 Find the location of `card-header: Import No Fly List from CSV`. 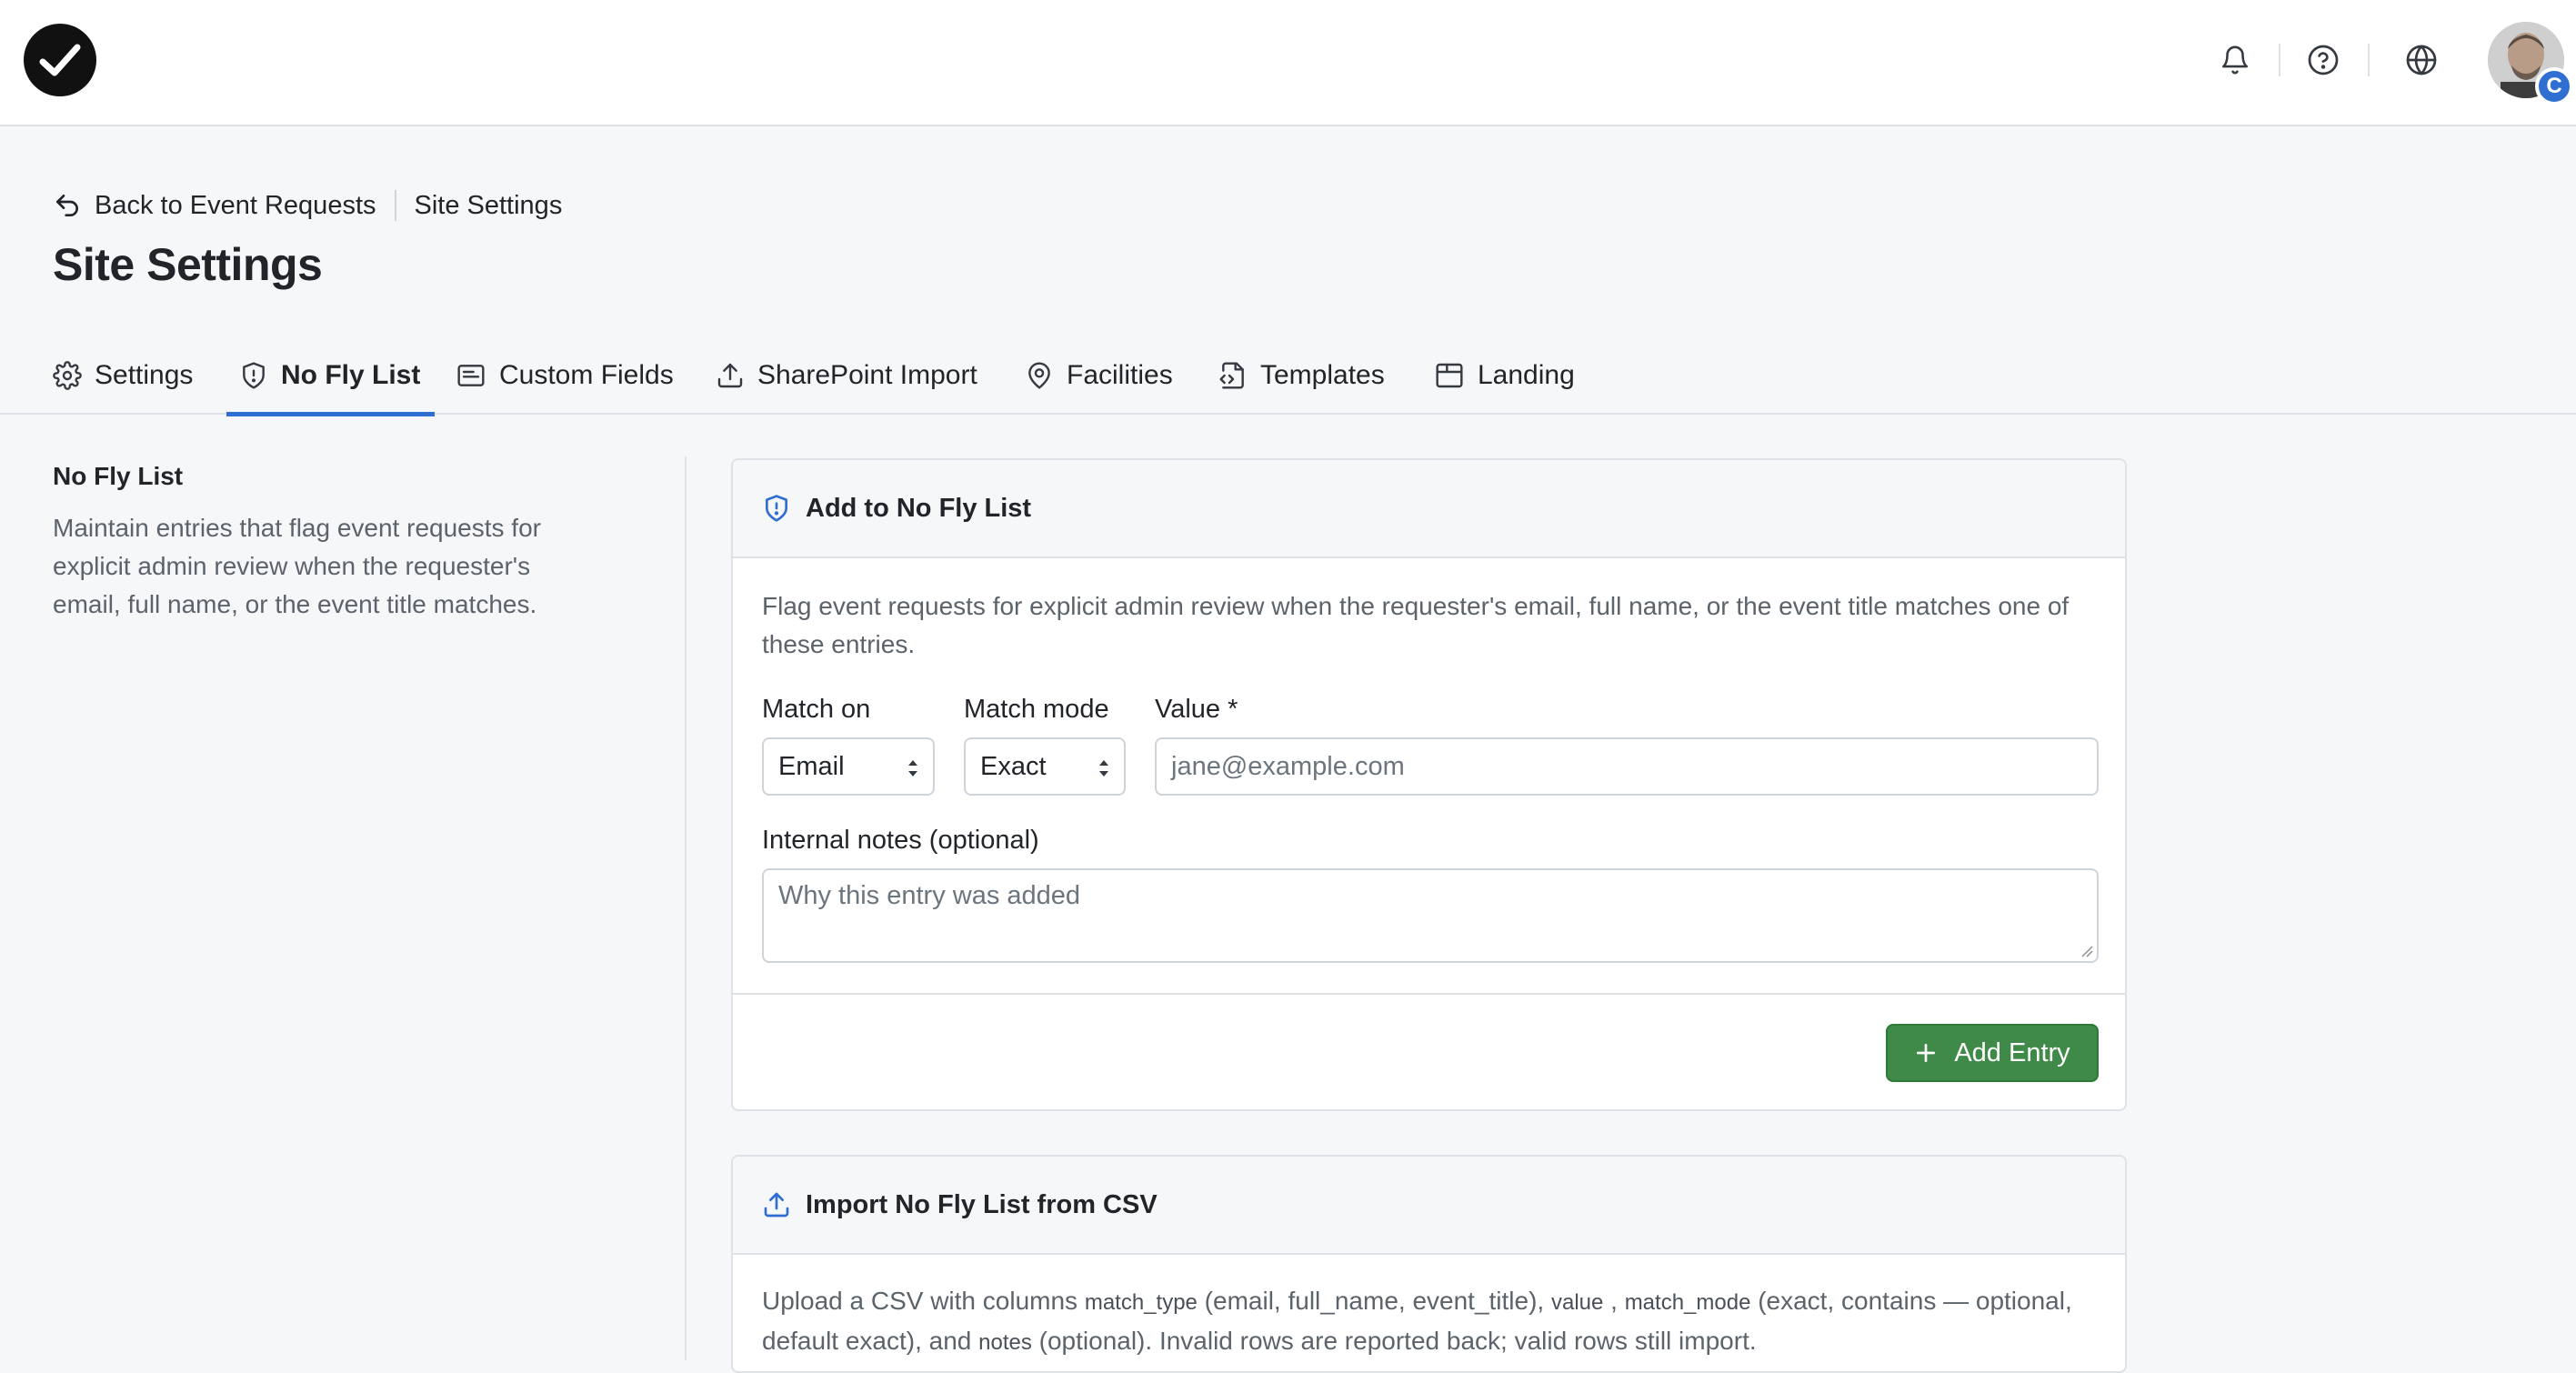

card-header: Import No Fly List from CSV is located at coordinates (1429, 1206).